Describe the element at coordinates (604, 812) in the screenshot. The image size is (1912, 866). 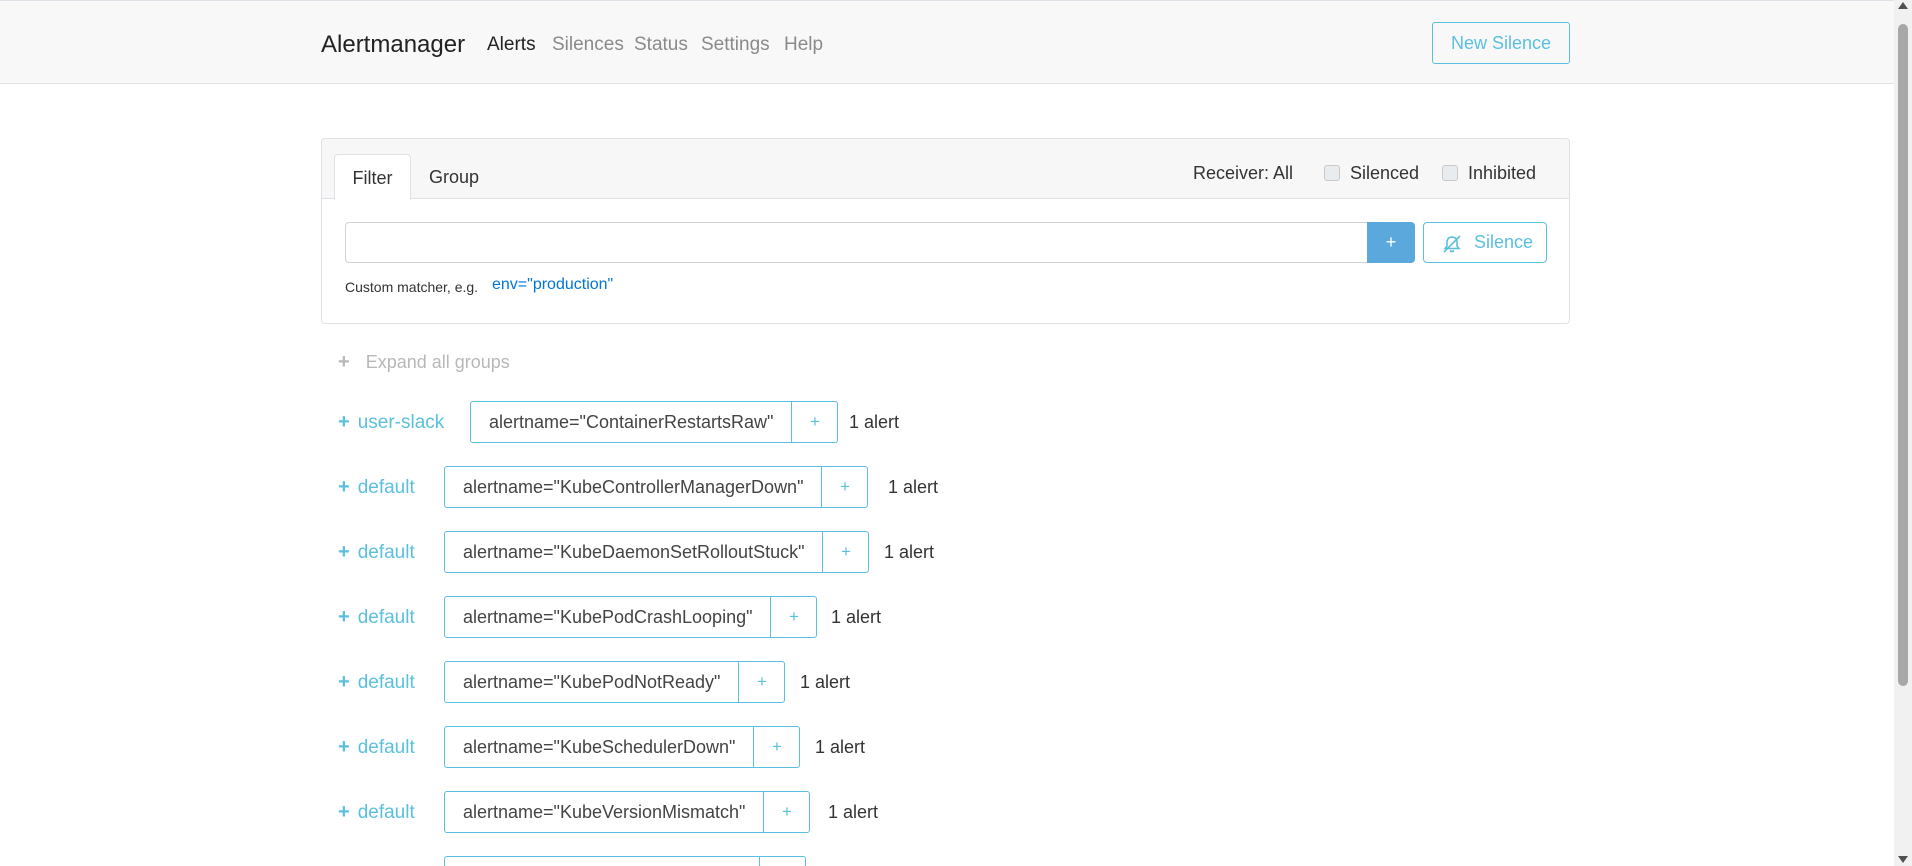
I see `matcher-label: alertname="KubeVersionMismatch"` at that location.